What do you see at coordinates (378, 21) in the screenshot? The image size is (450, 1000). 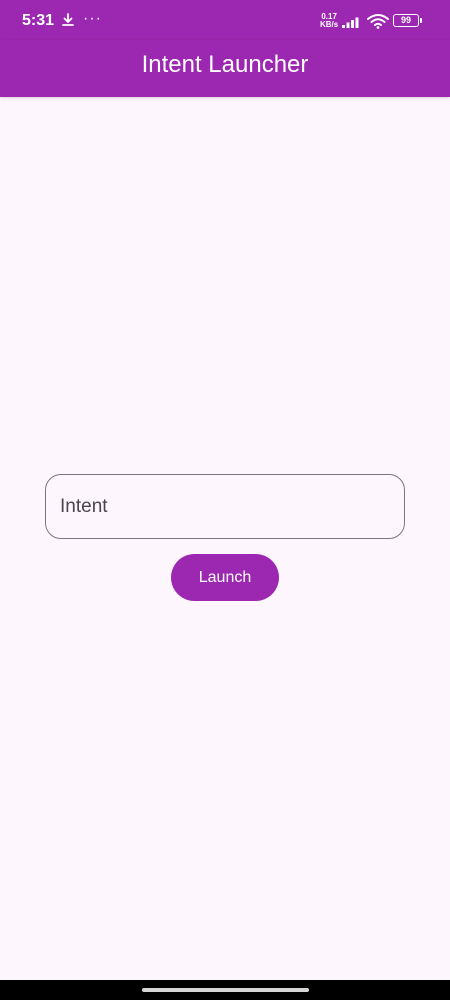 I see `wifi-icon` at bounding box center [378, 21].